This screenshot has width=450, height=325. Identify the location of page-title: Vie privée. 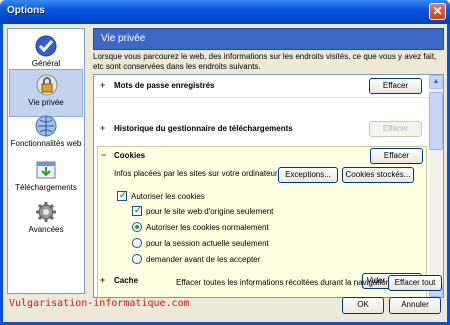
(123, 38).